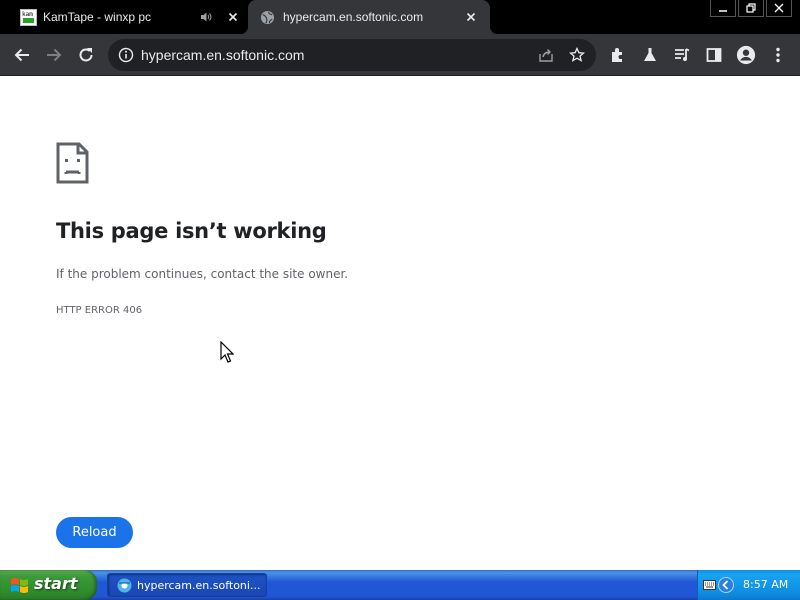  Describe the element at coordinates (227, 352) in the screenshot. I see `mouse-cursor-icon` at that location.